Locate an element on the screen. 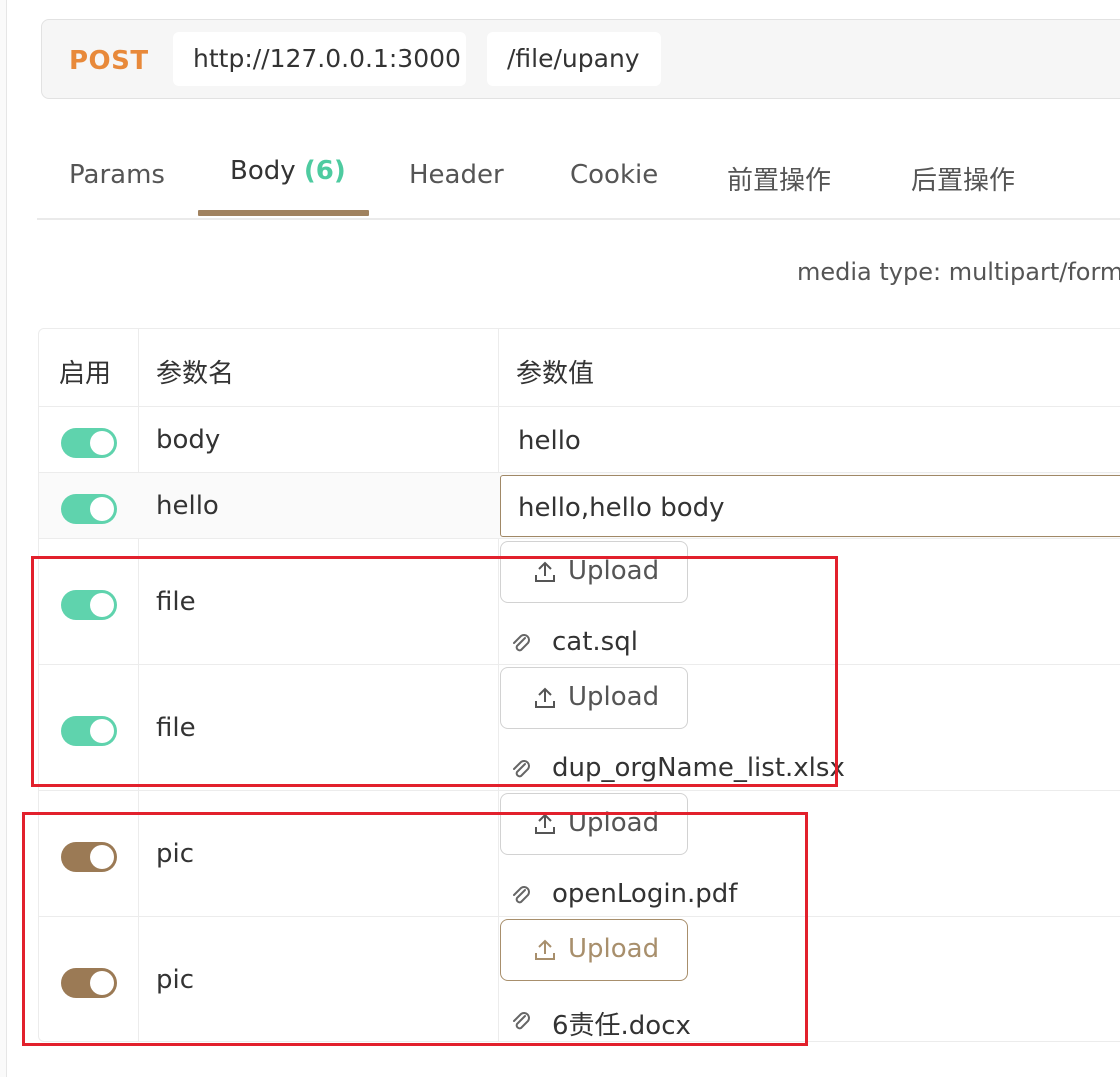 The height and width of the screenshot is (1077, 1120). request-bar: POST http://127.0.0.1:3000 /file/upany is located at coordinates (580, 59).